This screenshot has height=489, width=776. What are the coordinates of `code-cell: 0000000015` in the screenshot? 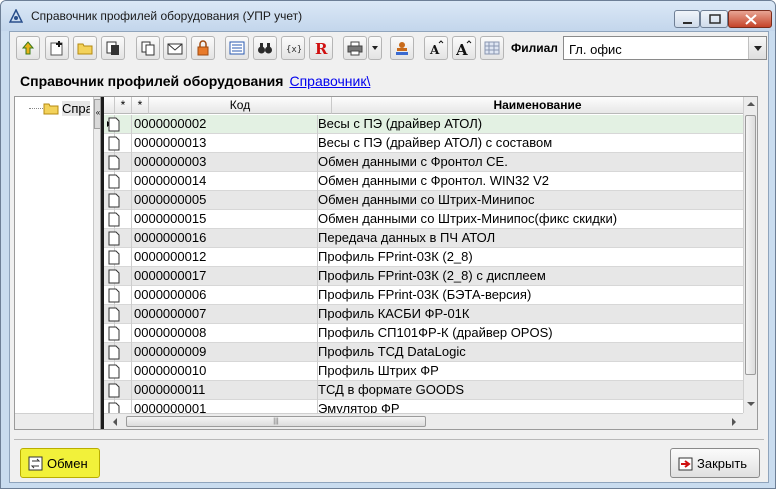 It's located at (225, 219).